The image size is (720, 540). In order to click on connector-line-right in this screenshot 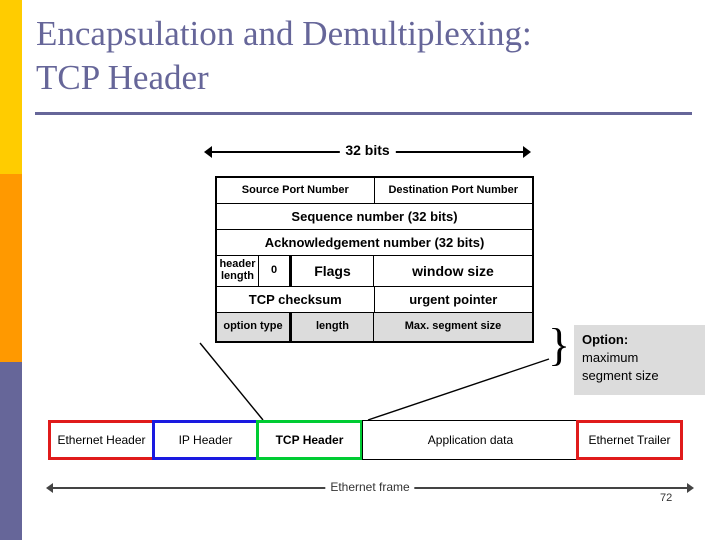, I will do `click(458, 389)`.